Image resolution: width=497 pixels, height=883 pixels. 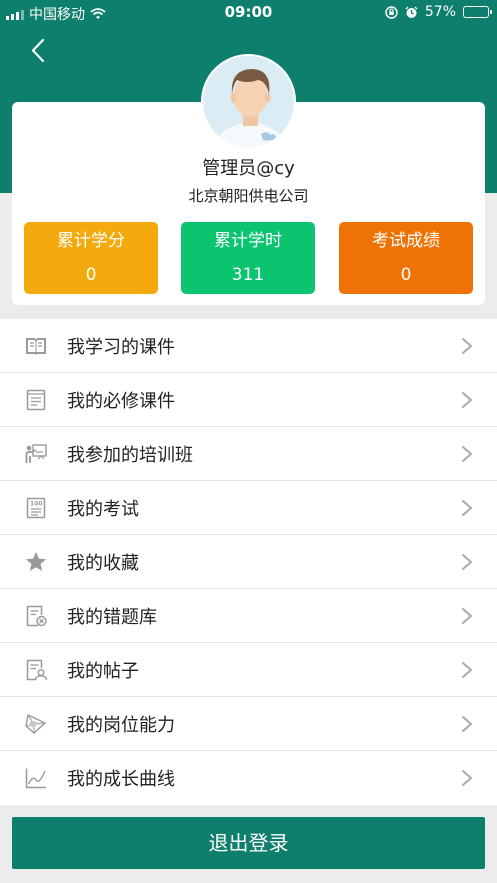 What do you see at coordinates (112, 617) in the screenshot?
I see `menu-item-label: 我的错题库` at bounding box center [112, 617].